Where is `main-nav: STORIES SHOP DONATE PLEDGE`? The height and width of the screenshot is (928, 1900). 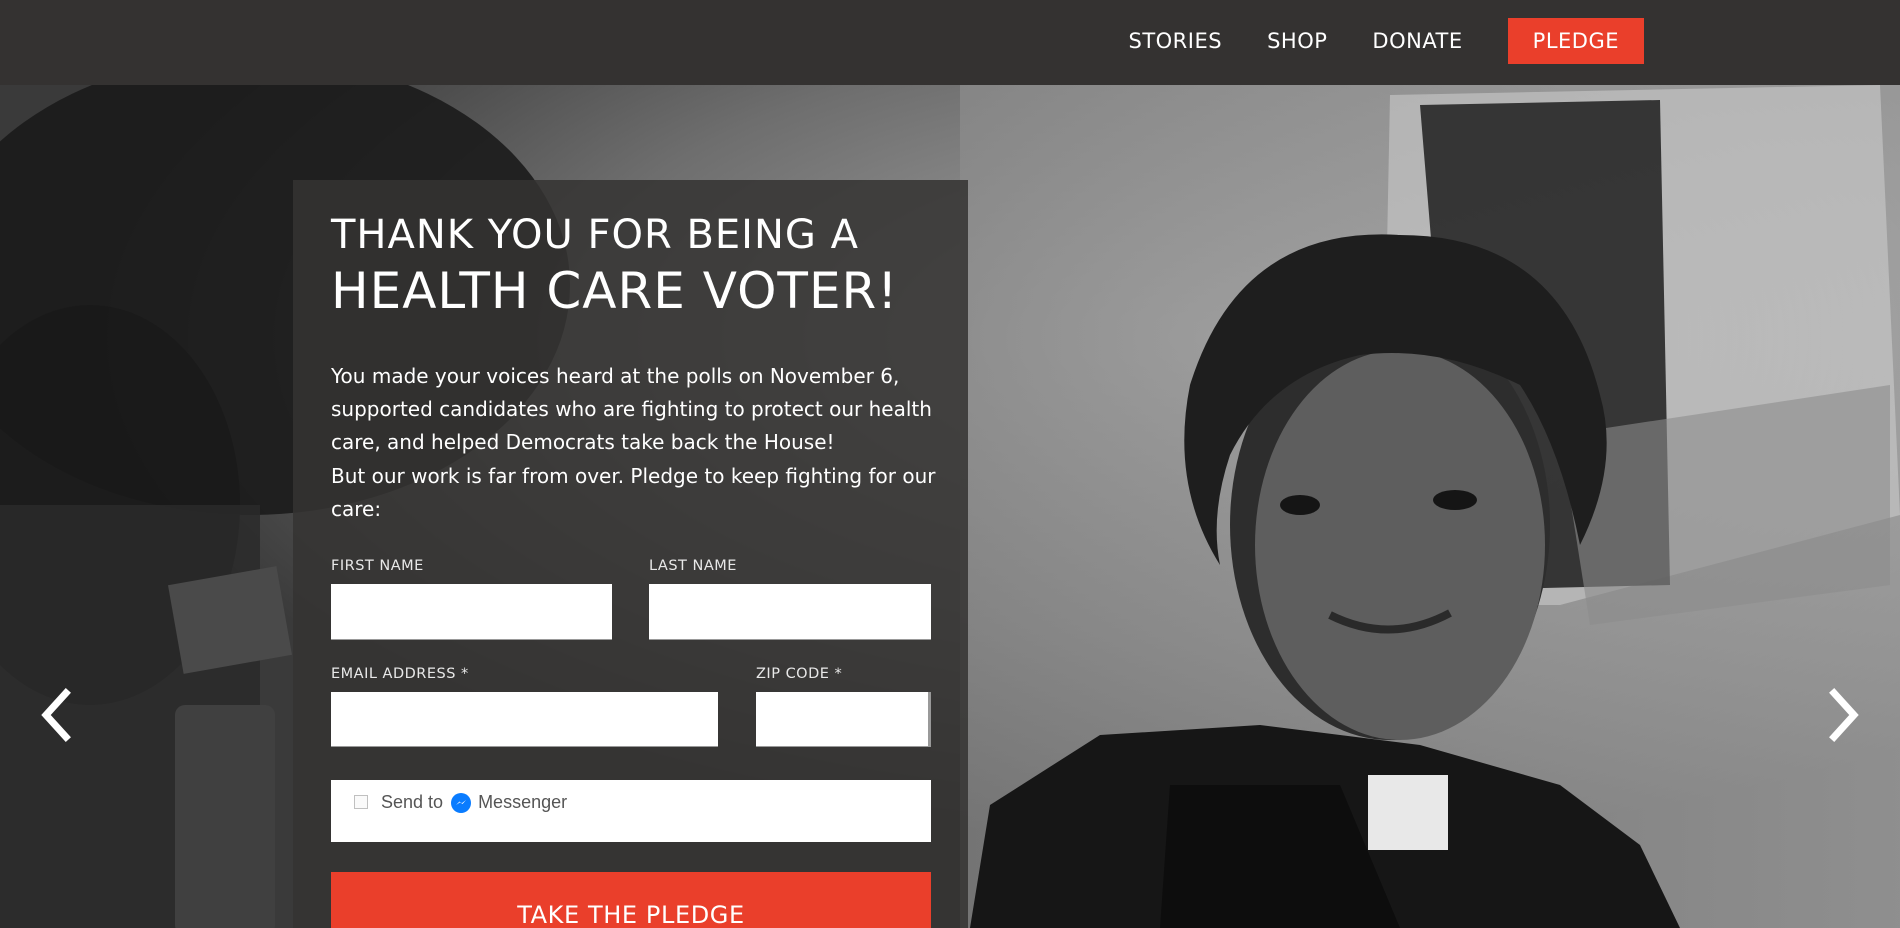
main-nav: STORIES SHOP DONATE PLEDGE is located at coordinates (1364, 41).